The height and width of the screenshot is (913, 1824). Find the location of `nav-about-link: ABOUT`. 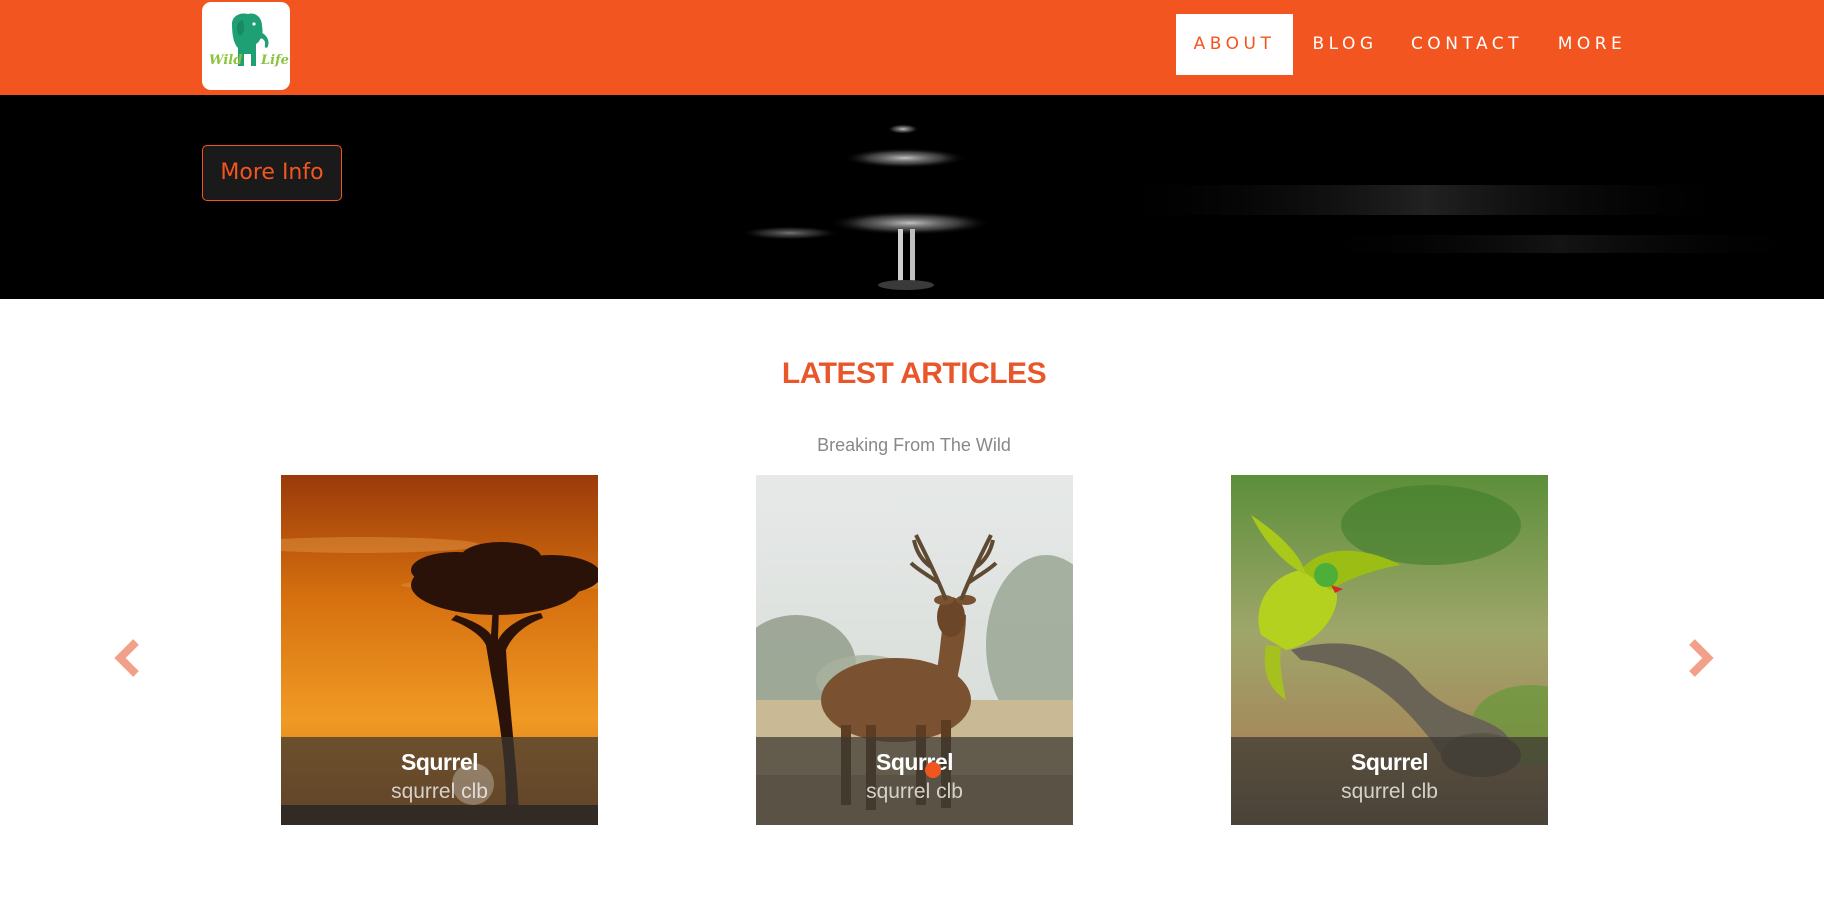

nav-about-link: ABOUT is located at coordinates (1234, 44).